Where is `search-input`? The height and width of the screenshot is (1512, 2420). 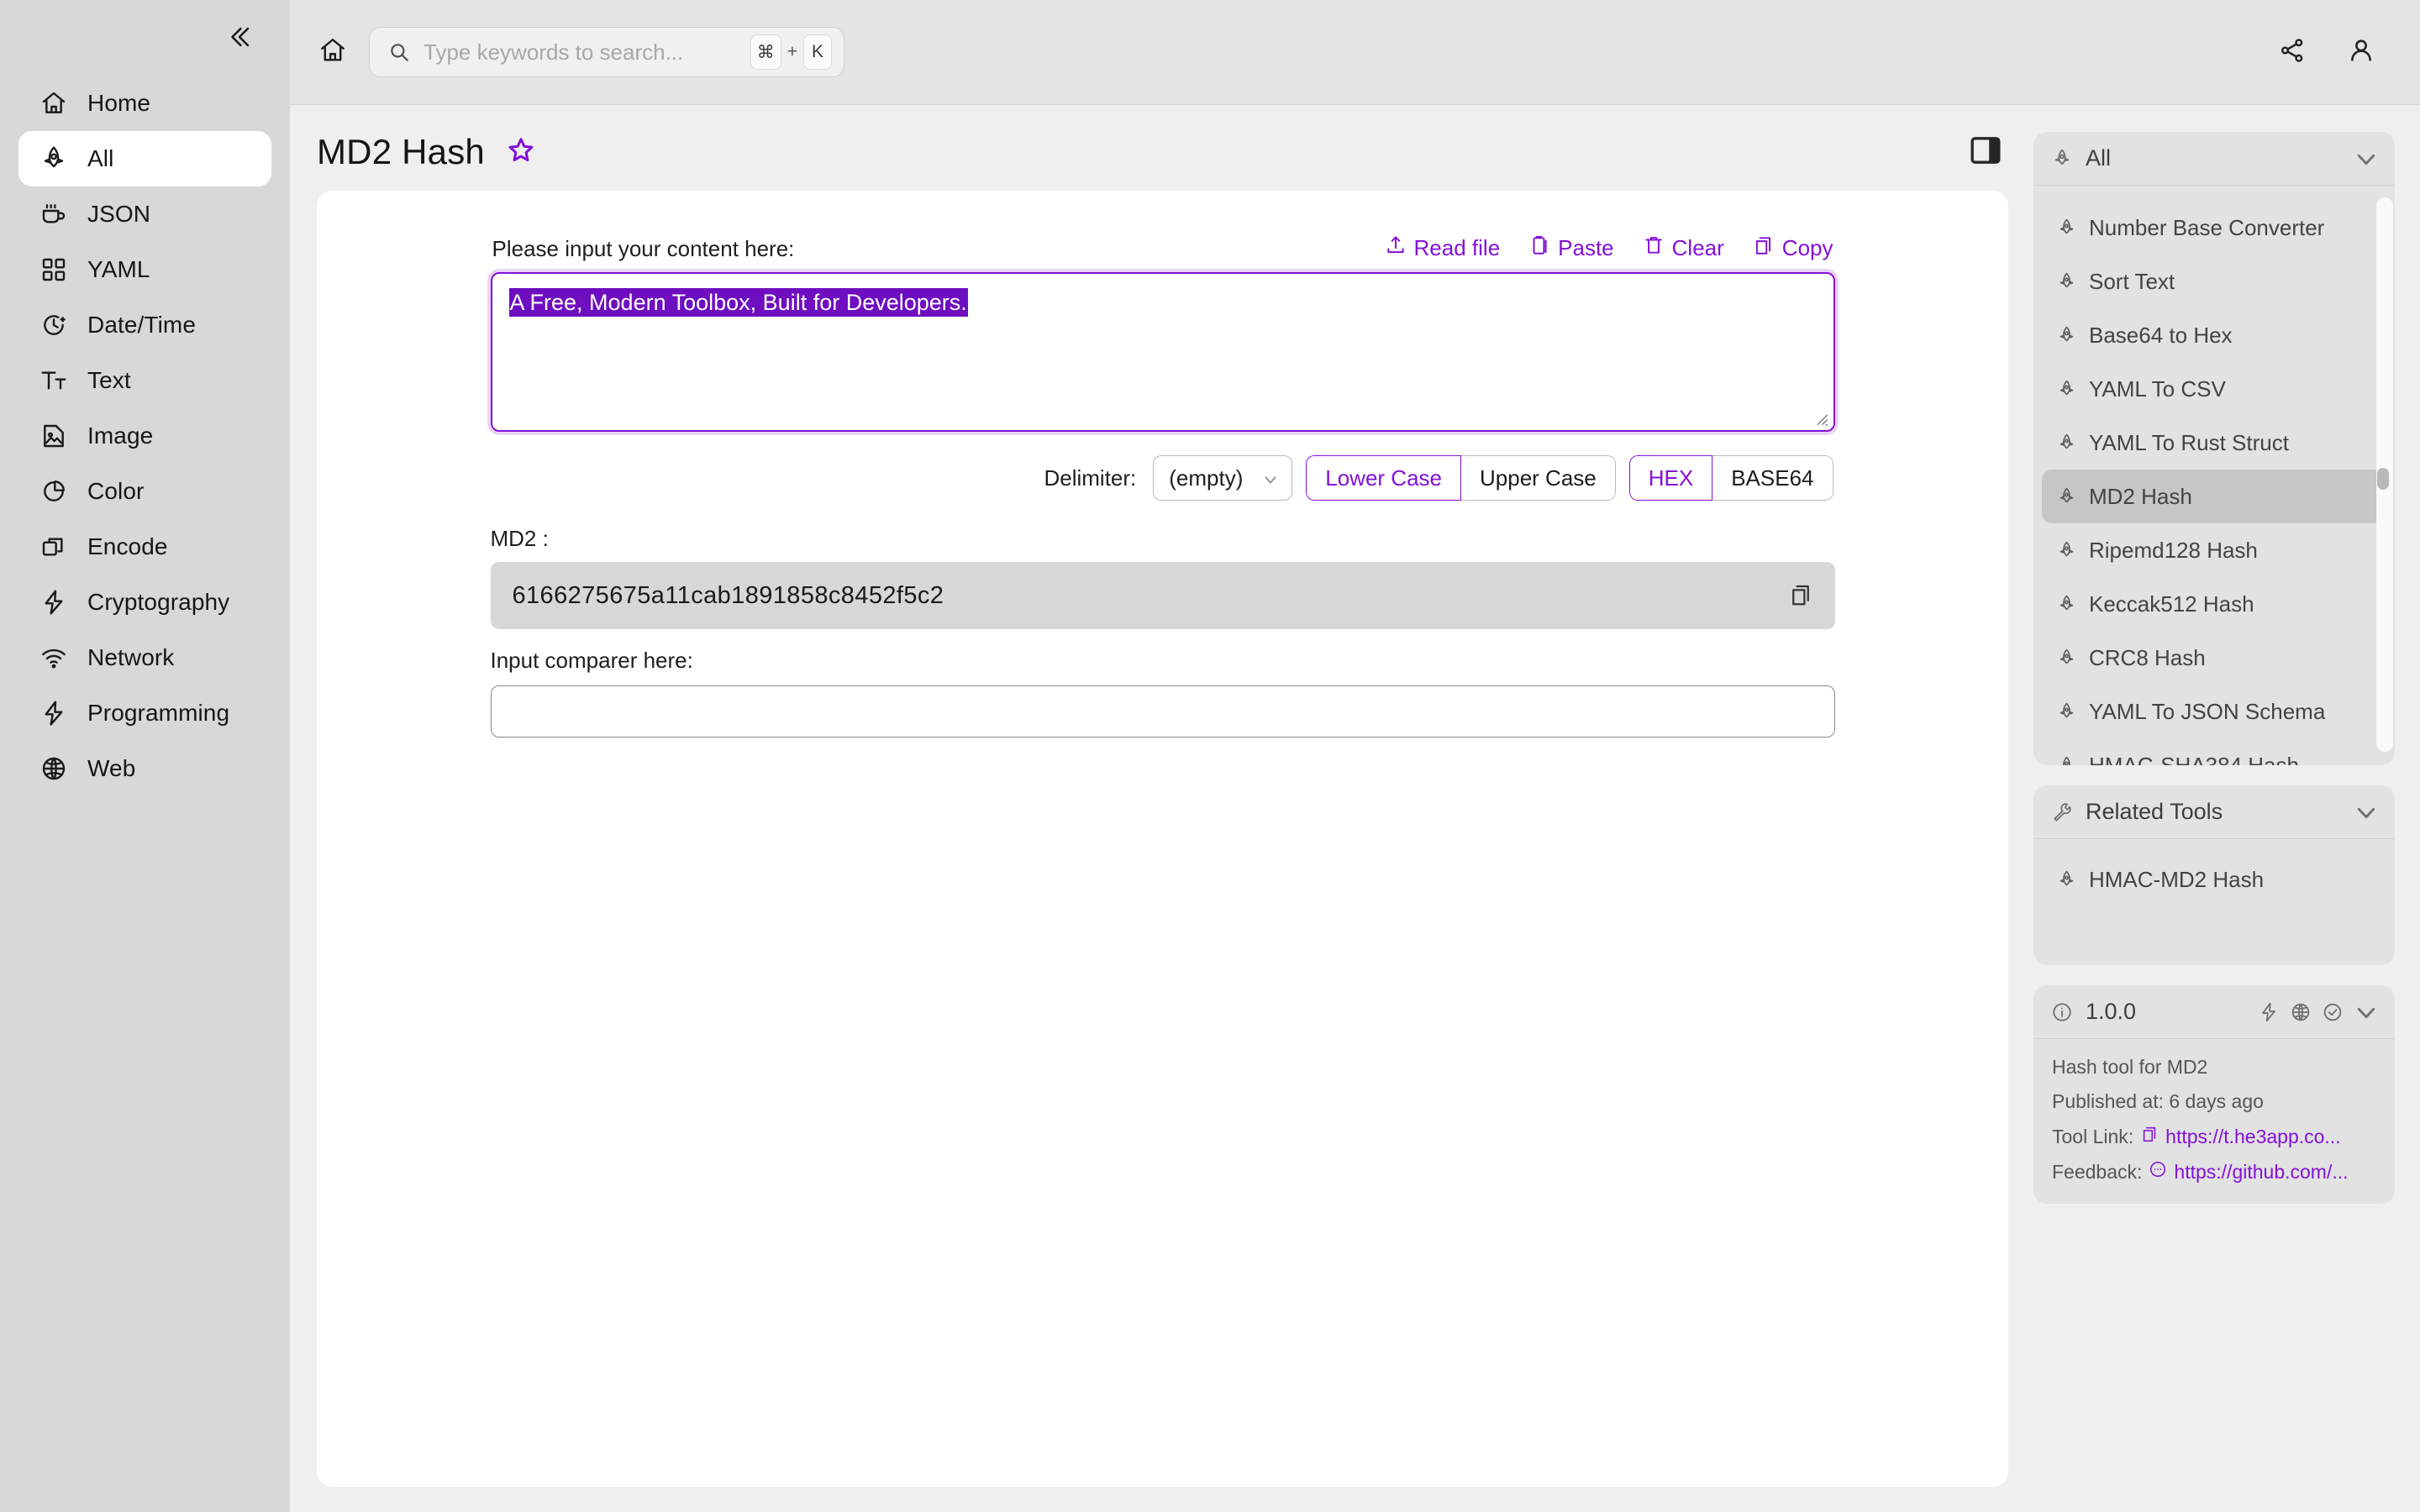
search-input is located at coordinates (587, 52).